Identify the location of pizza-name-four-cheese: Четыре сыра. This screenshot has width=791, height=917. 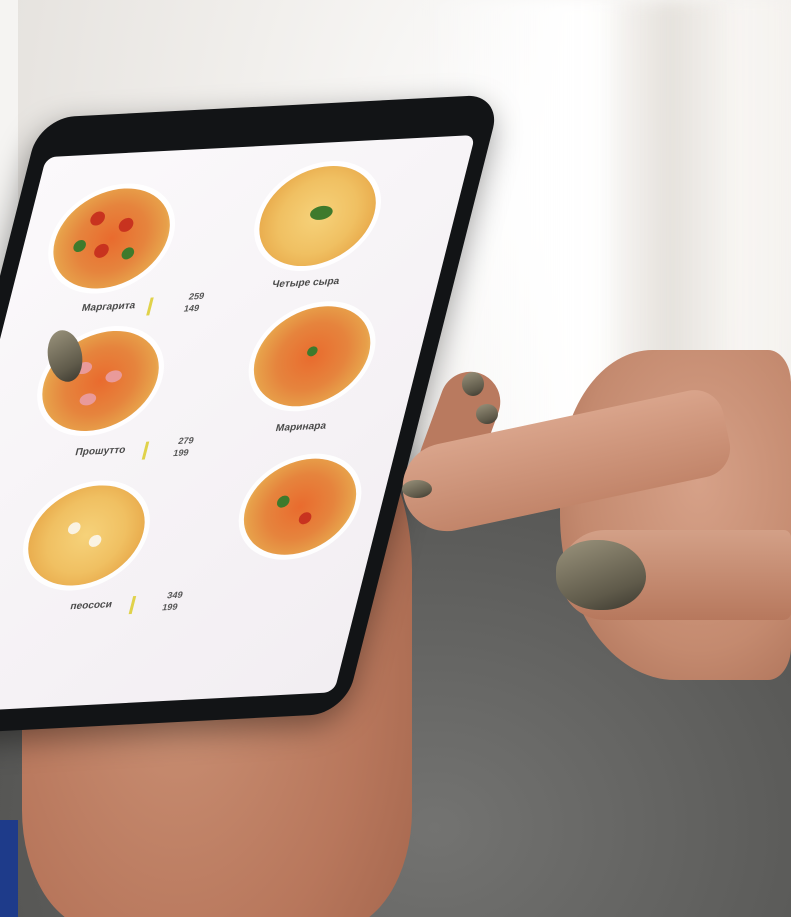
(305, 283).